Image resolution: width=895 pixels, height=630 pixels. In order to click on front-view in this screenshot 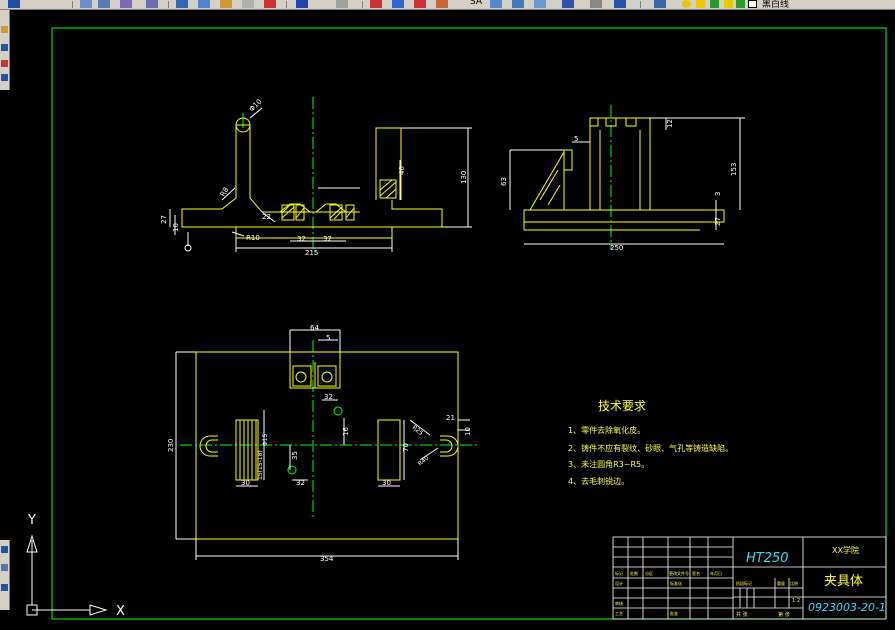, I will do `click(320, 174)`.